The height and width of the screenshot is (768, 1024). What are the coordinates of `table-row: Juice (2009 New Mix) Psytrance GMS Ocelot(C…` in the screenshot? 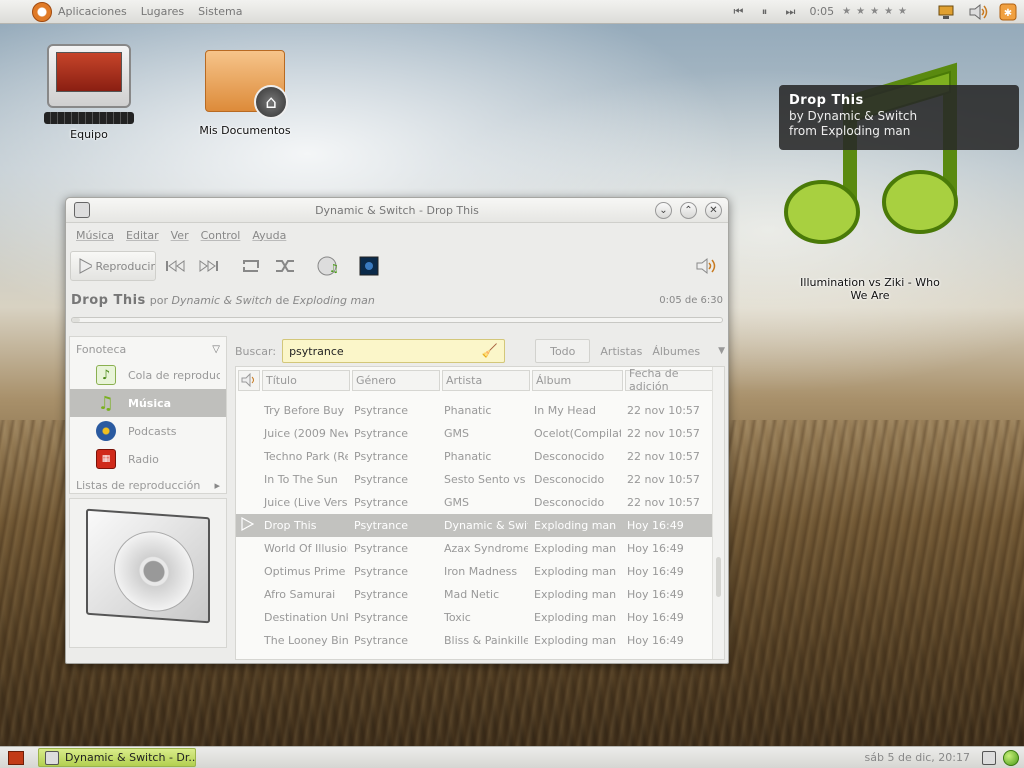 It's located at (480, 433).